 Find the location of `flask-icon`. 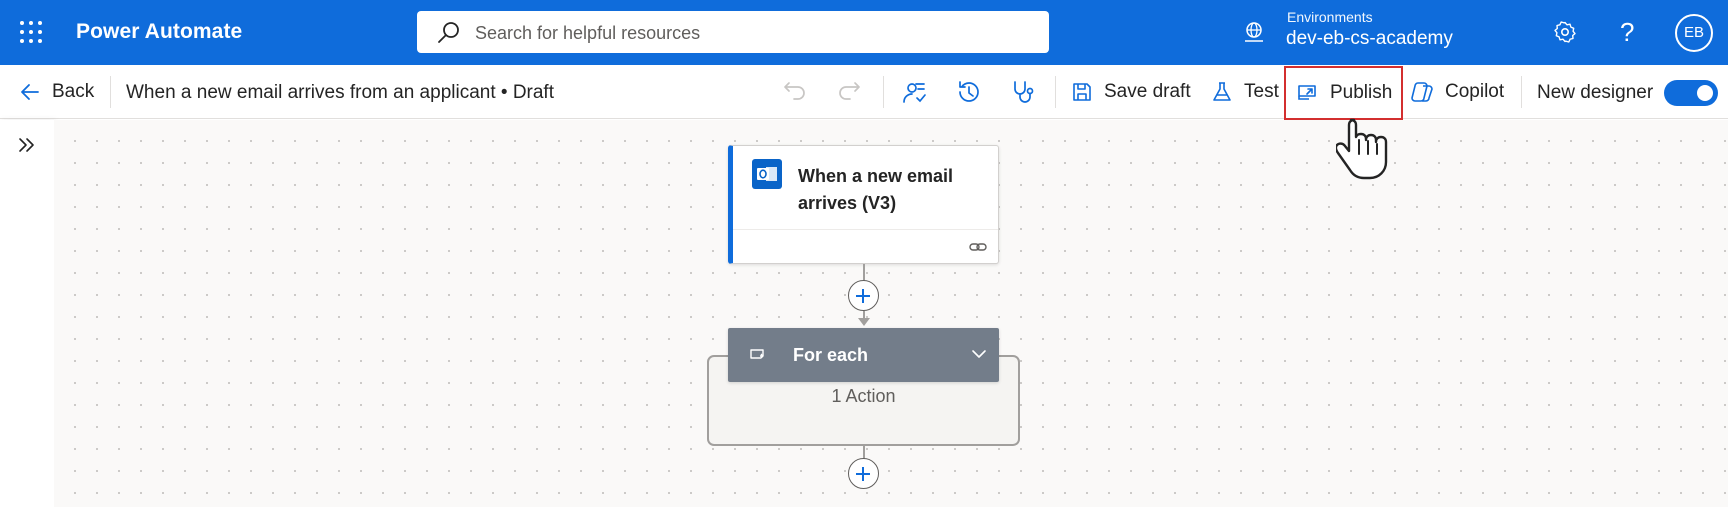

flask-icon is located at coordinates (1222, 91).